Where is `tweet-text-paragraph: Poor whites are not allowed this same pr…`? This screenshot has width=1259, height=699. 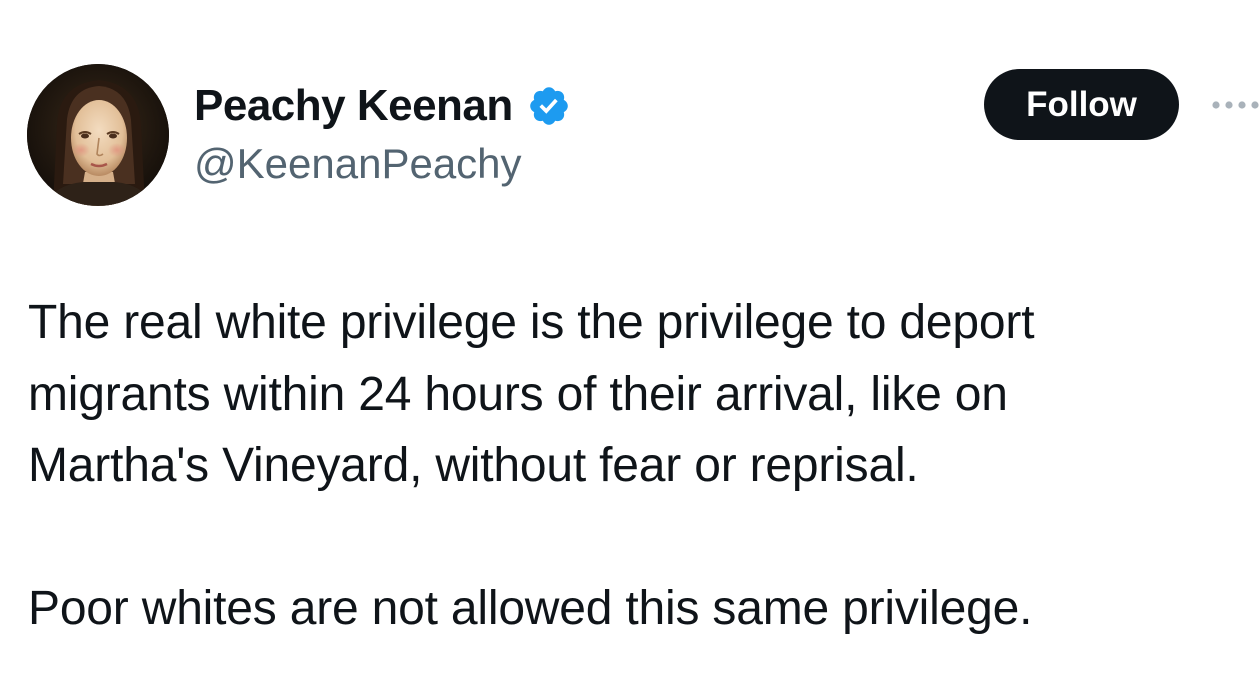 tweet-text-paragraph: Poor whites are not allowed this same pr… is located at coordinates (530, 608).